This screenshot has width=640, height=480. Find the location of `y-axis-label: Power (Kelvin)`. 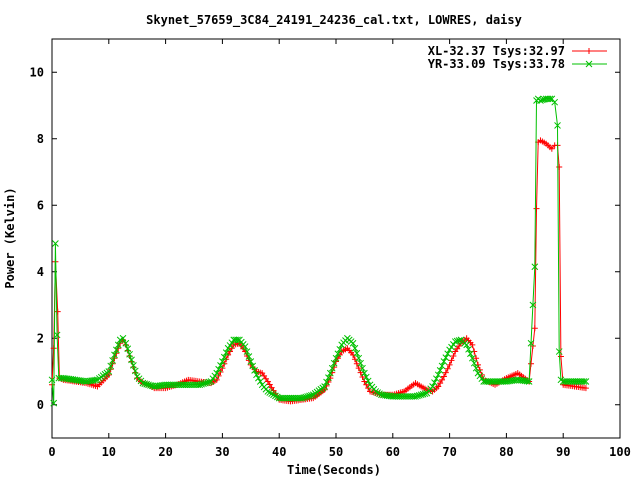

y-axis-label: Power (Kelvin) is located at coordinates (10, 237).